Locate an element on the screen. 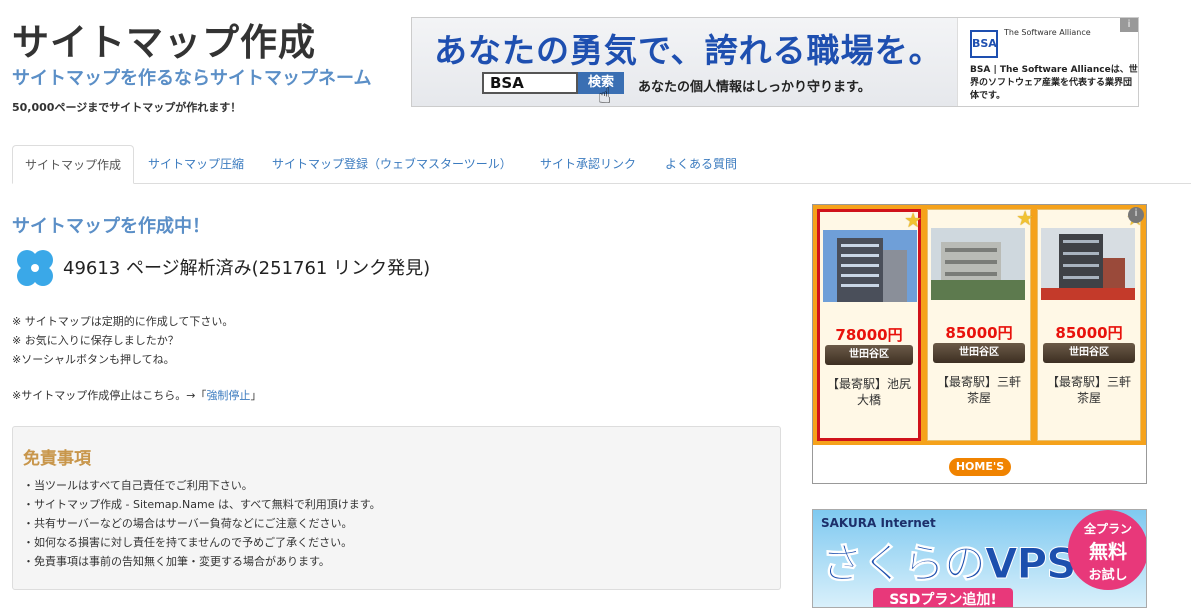 This screenshot has height=608, width=1191. stop-instruction: ※サイトマップ作成停止はこちら。→「強制停止」 is located at coordinates (136, 395).